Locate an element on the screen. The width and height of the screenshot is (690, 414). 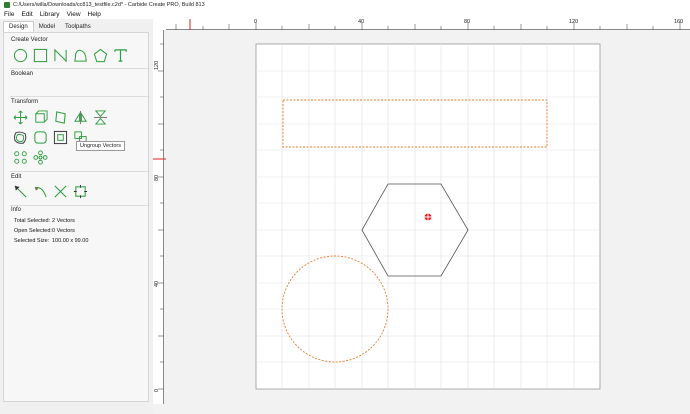
selection-center-marker is located at coordinates (428, 217).